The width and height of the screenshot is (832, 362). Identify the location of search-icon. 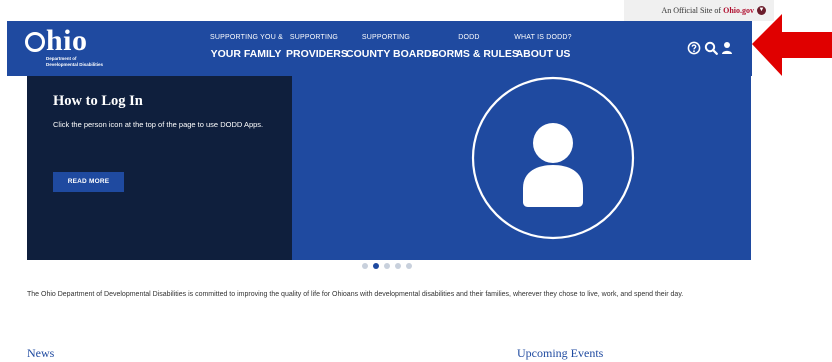
(711, 48).